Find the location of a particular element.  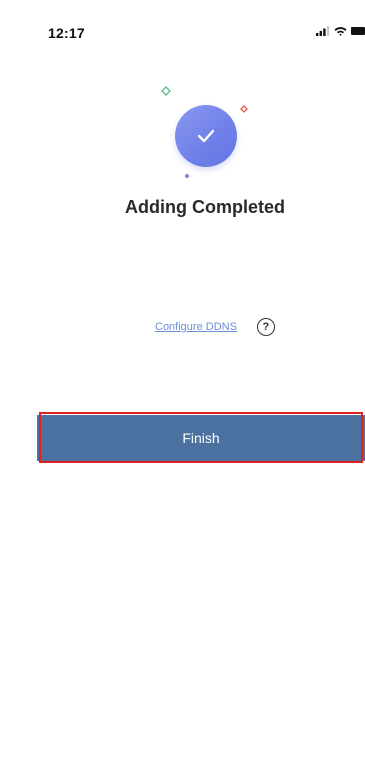

red-diamond-decoration is located at coordinates (244, 109).